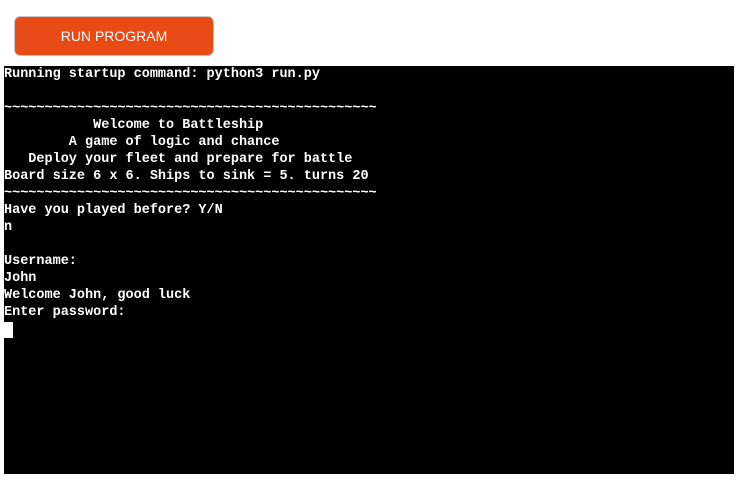 This screenshot has width=747, height=497. What do you see at coordinates (8, 330) in the screenshot?
I see `terminal-cursor` at bounding box center [8, 330].